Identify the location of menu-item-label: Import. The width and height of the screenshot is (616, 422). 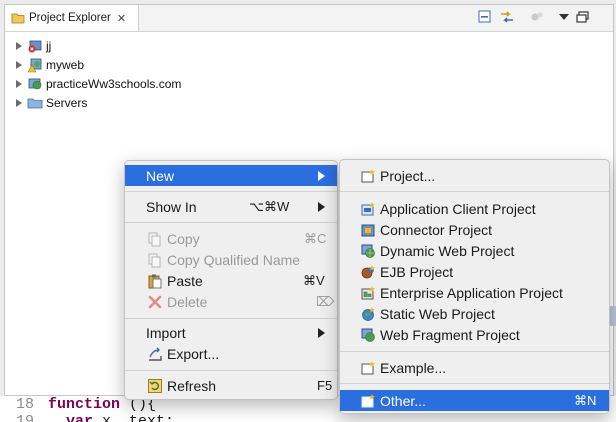
(166, 332).